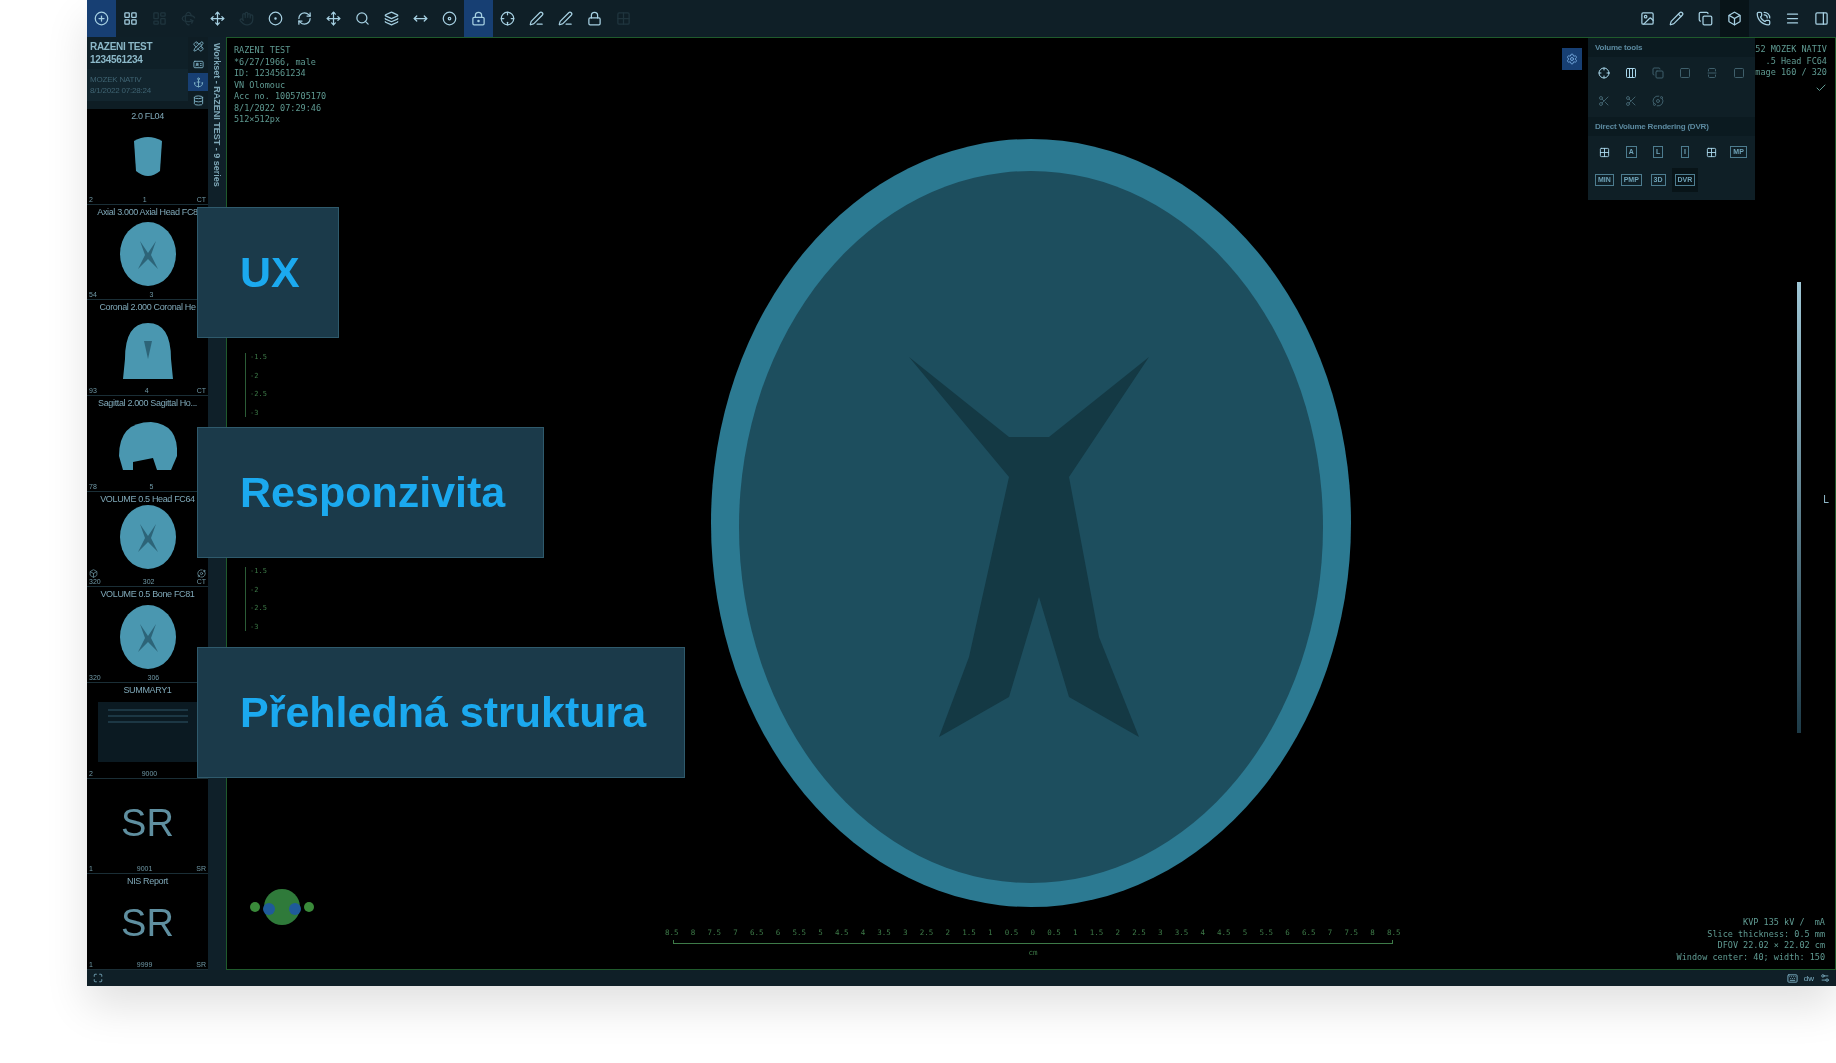 The image size is (1836, 1063). What do you see at coordinates (1791, 50) in the screenshot?
I see `series-info-text: 52 MOZEK NATIV` at bounding box center [1791, 50].